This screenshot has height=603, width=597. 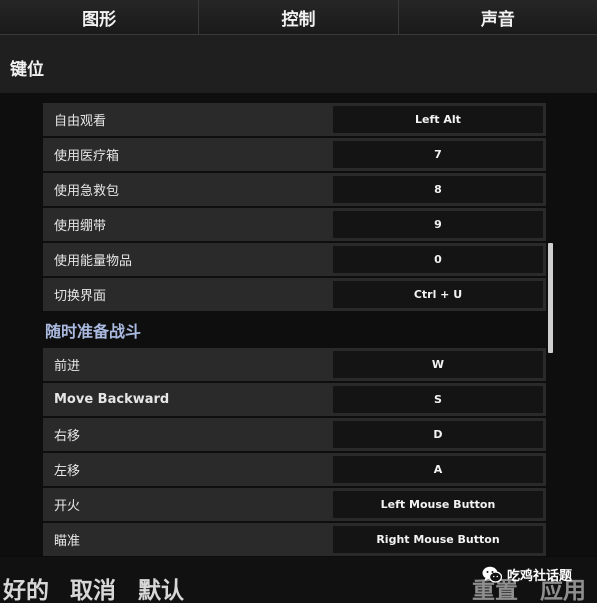 I want to click on keybind-row-boost-item: 使用能量物品 0, so click(x=294, y=259).